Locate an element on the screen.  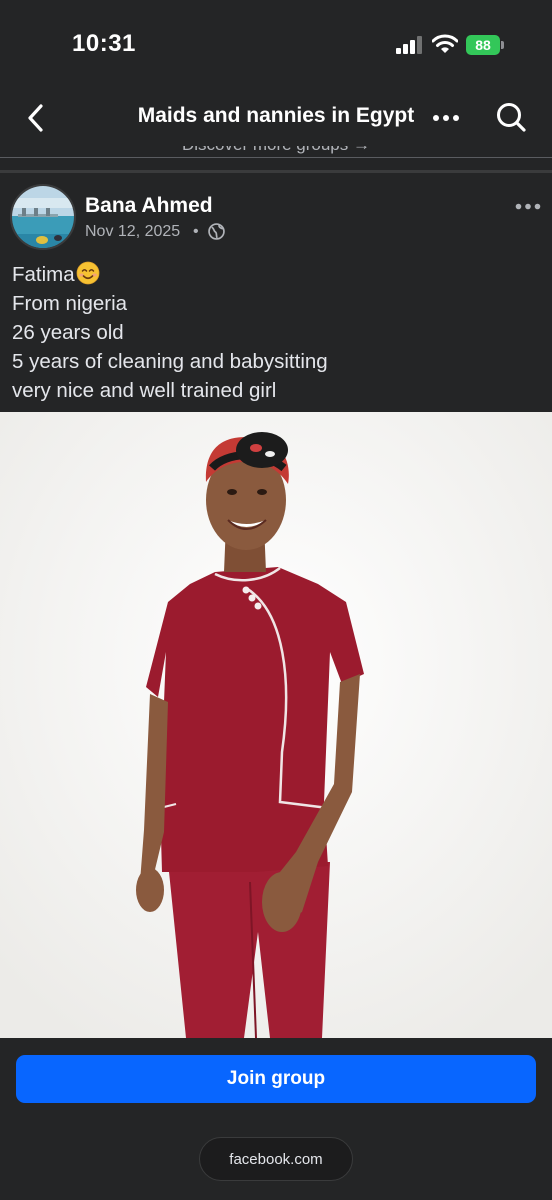
chevron-left-icon is located at coordinates (35, 118).